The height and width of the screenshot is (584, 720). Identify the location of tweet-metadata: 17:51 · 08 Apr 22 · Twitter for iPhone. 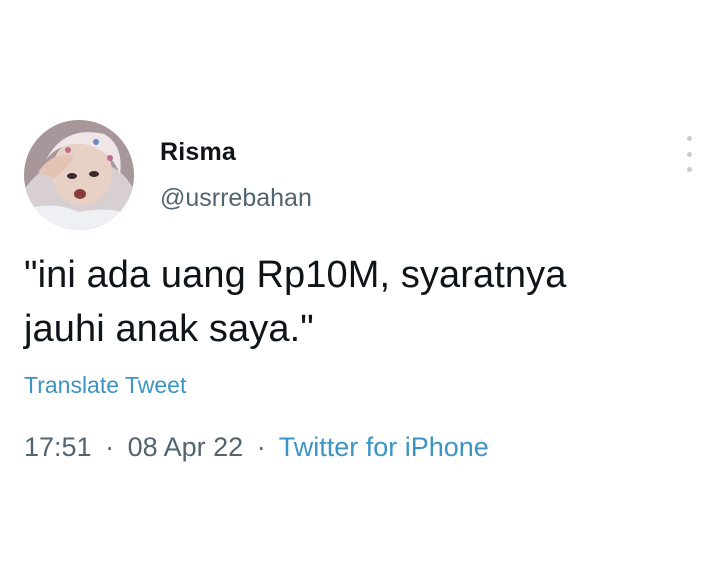
(256, 447).